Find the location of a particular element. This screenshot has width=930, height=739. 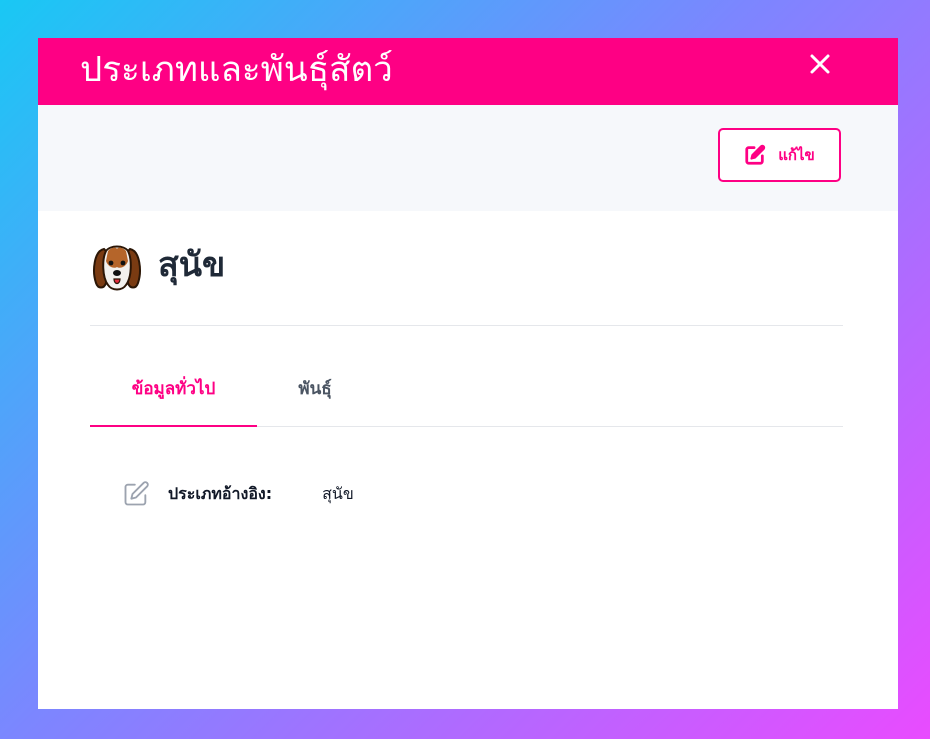

tab-bar: ข้อมูลทั่วไป พันธุ์ is located at coordinates (466, 376).